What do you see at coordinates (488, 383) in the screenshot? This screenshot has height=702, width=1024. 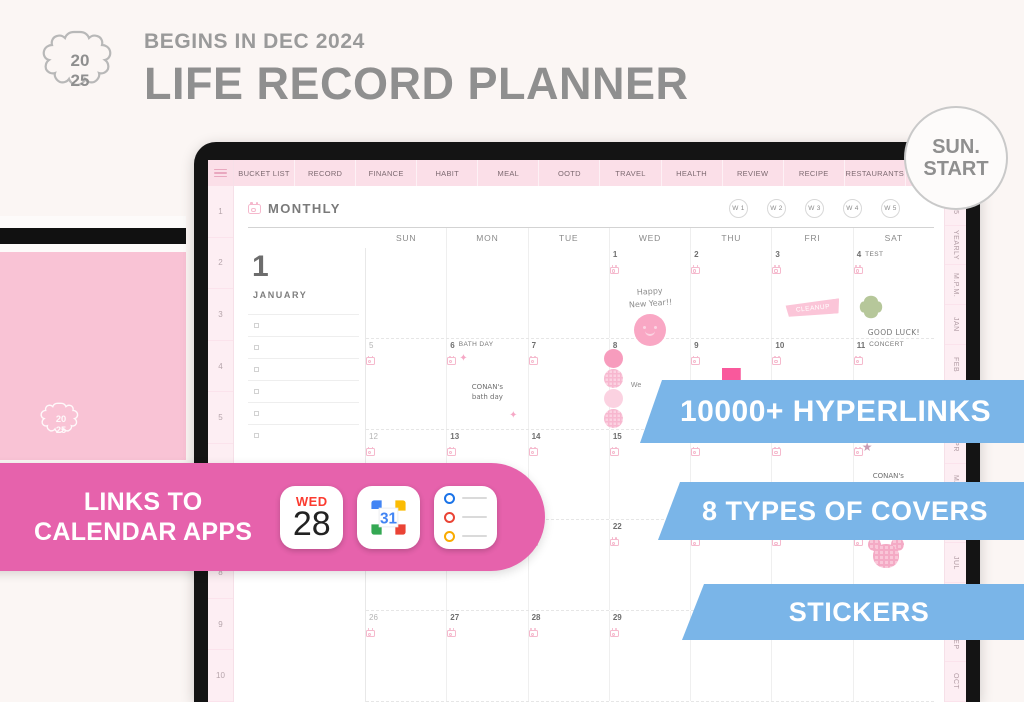 I see `calendar-day-cell: 6 BATH DAY ✦ CONAN's bath day ✦` at bounding box center [488, 383].